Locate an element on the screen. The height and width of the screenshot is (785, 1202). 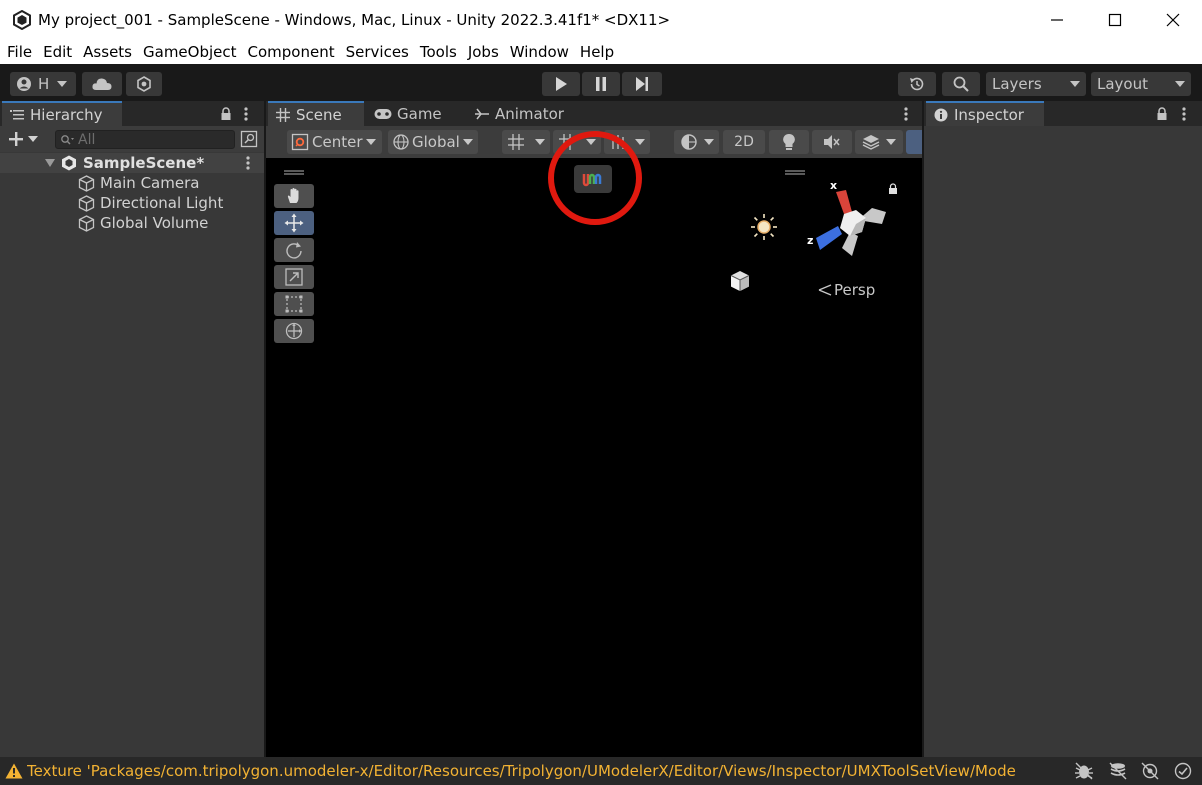
info-icon is located at coordinates (941, 114).